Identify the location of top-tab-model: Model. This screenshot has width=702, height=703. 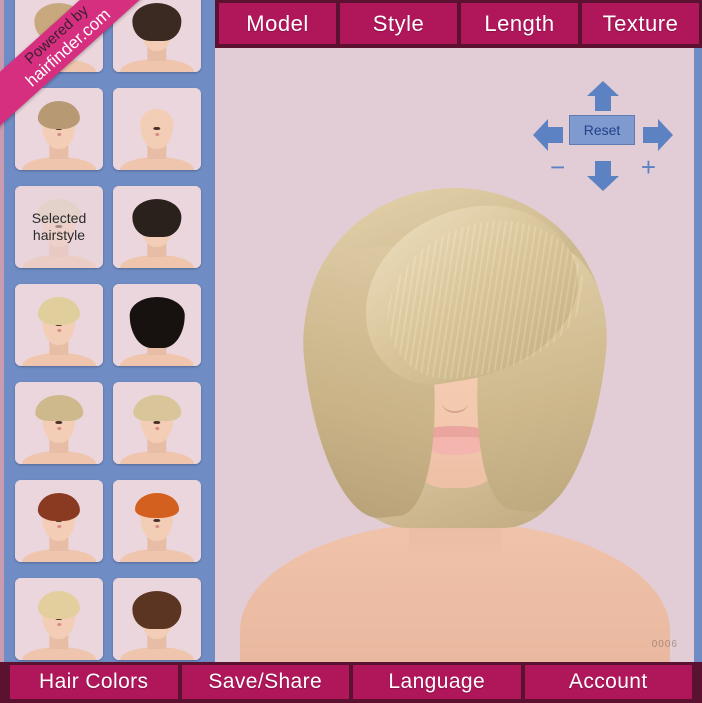
(277, 23).